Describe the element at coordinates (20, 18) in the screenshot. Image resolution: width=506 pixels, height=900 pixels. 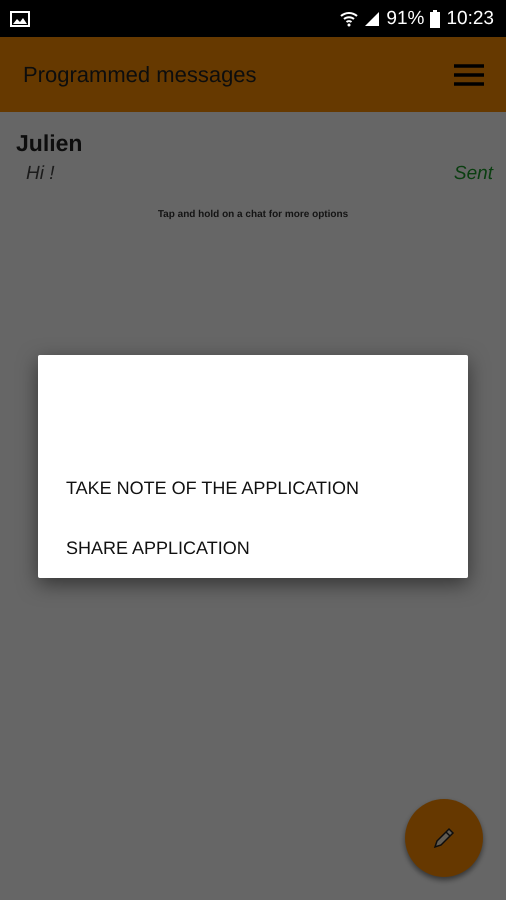
I see `picture-icon` at that location.